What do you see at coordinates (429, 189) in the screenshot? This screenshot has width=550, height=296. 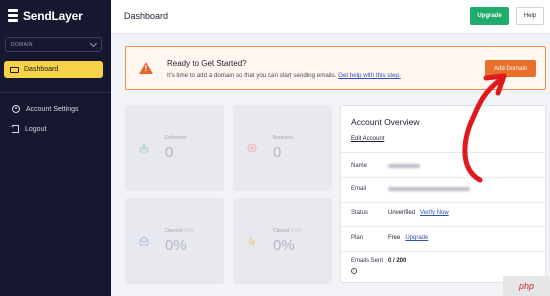 I see `email-value-redacted` at bounding box center [429, 189].